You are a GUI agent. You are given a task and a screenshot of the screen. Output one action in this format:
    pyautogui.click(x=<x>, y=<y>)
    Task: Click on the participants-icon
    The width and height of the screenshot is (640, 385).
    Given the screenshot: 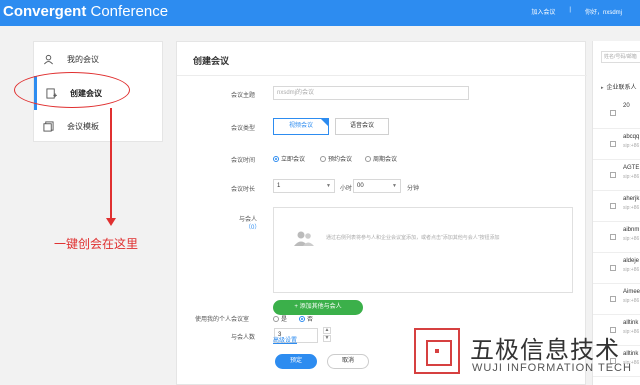 What is the action you would take?
    pyautogui.click(x=304, y=239)
    